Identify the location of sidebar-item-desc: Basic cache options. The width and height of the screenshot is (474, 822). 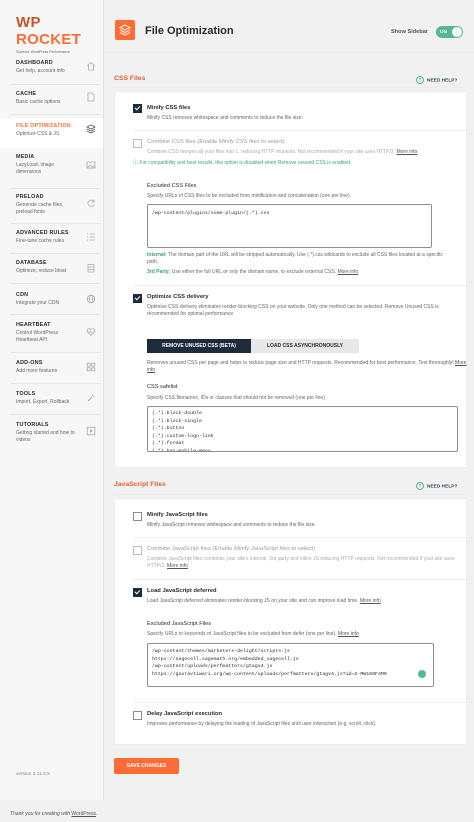
(38, 102).